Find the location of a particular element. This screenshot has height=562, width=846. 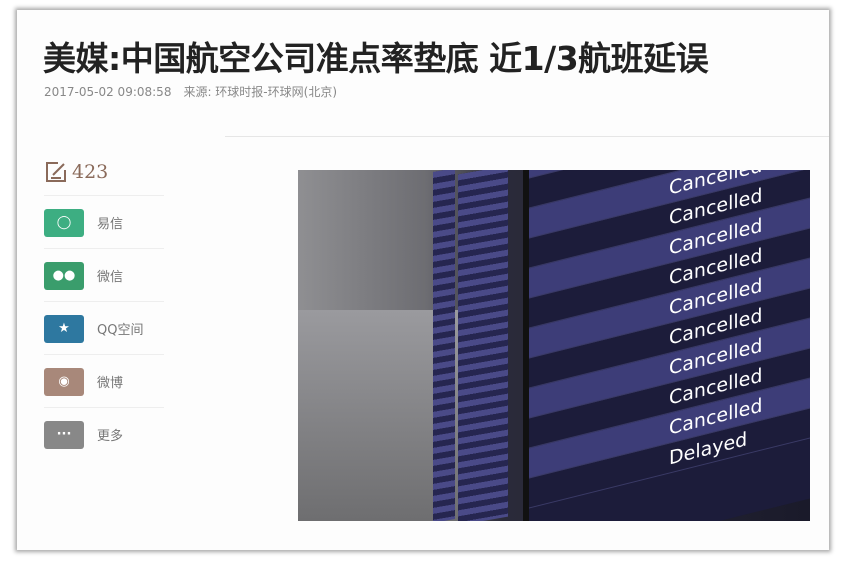

comment-count: 423 is located at coordinates (90, 172).